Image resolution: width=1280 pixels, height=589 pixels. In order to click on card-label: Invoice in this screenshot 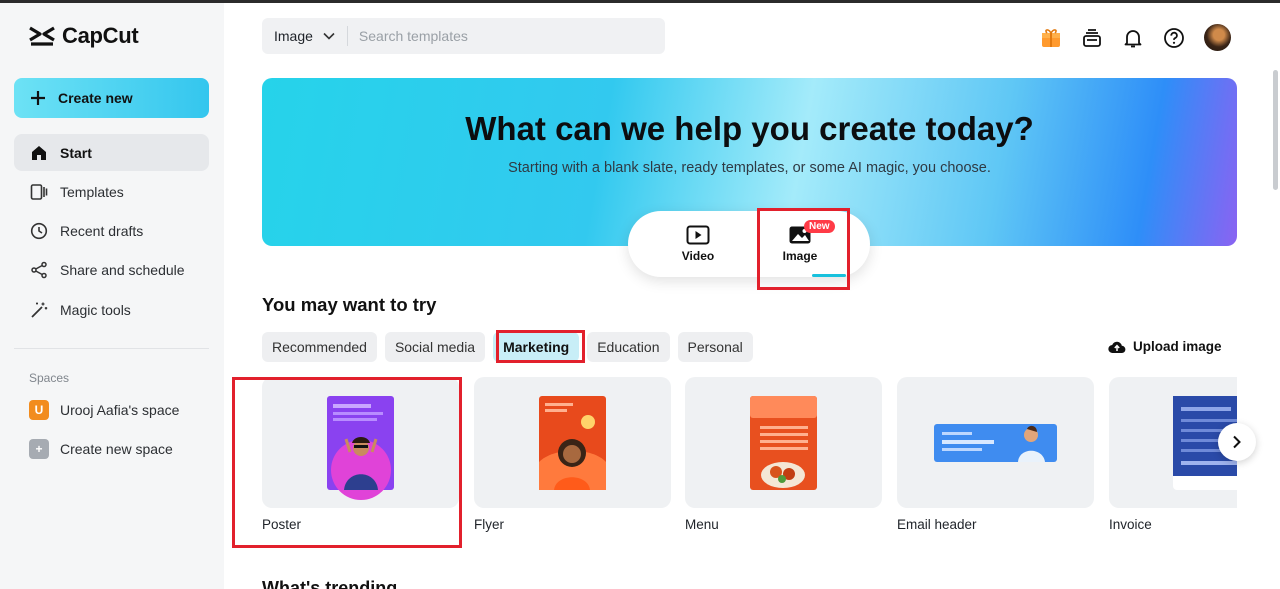, I will do `click(1130, 524)`.